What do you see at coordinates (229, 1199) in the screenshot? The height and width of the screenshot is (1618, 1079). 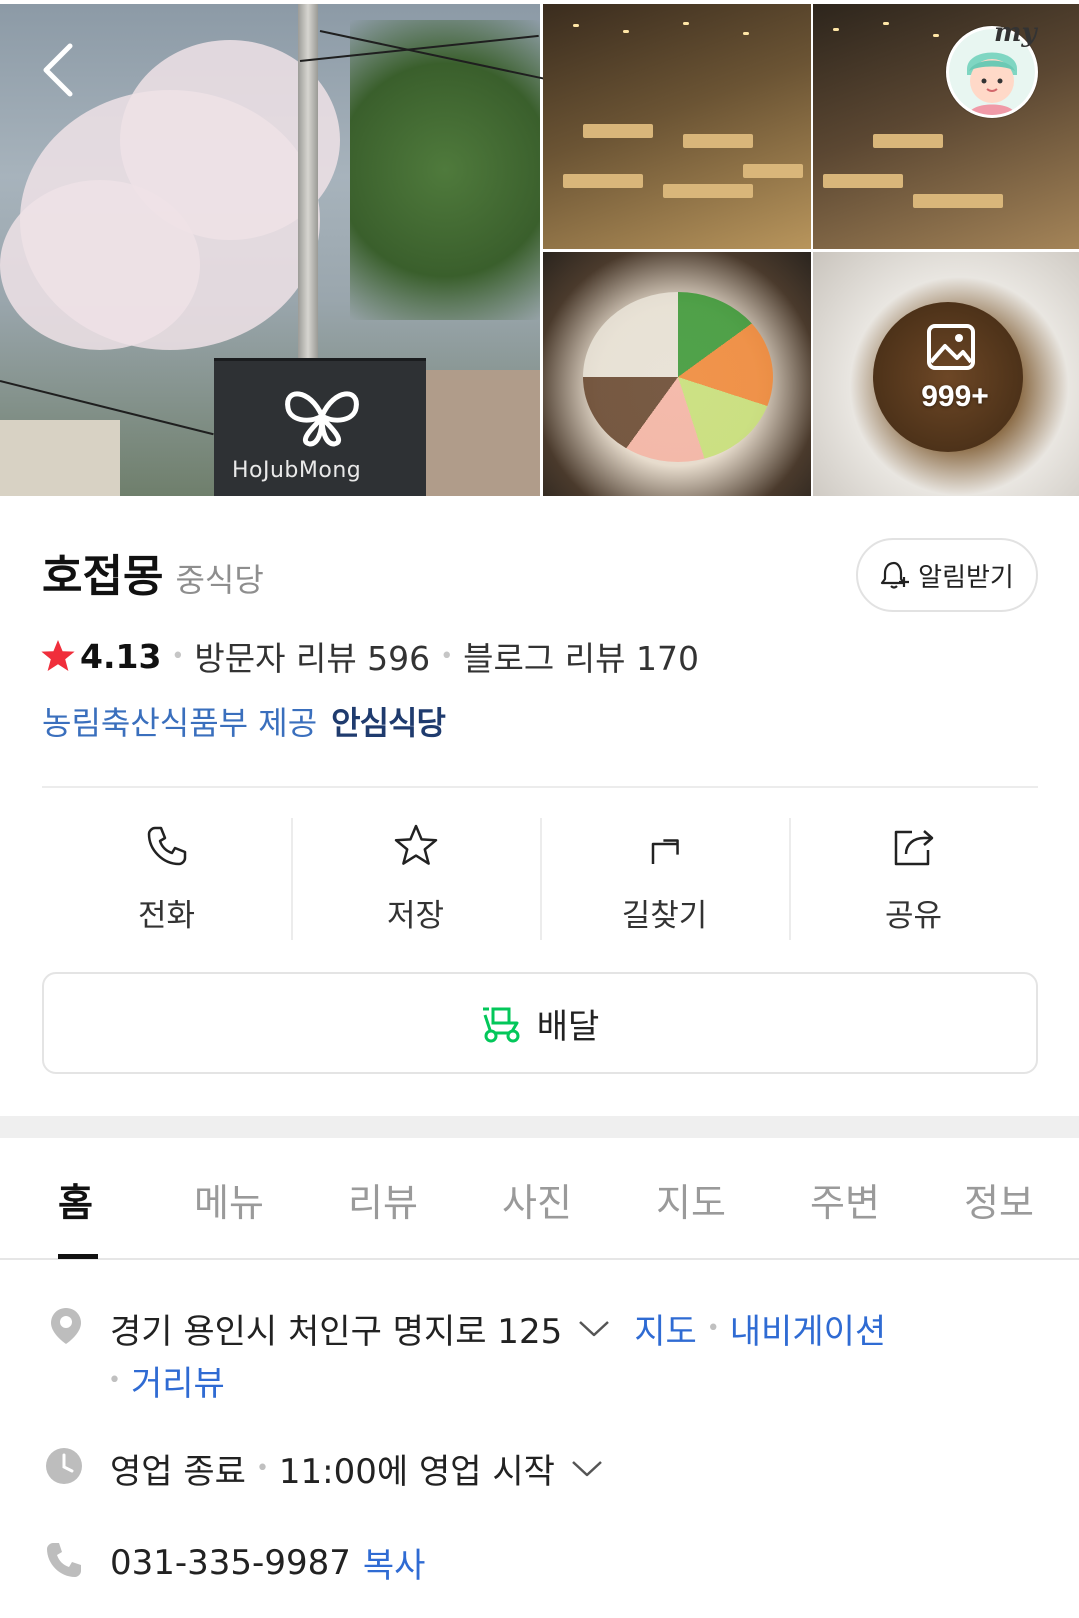 I see `tab-menu: 메뉴` at bounding box center [229, 1199].